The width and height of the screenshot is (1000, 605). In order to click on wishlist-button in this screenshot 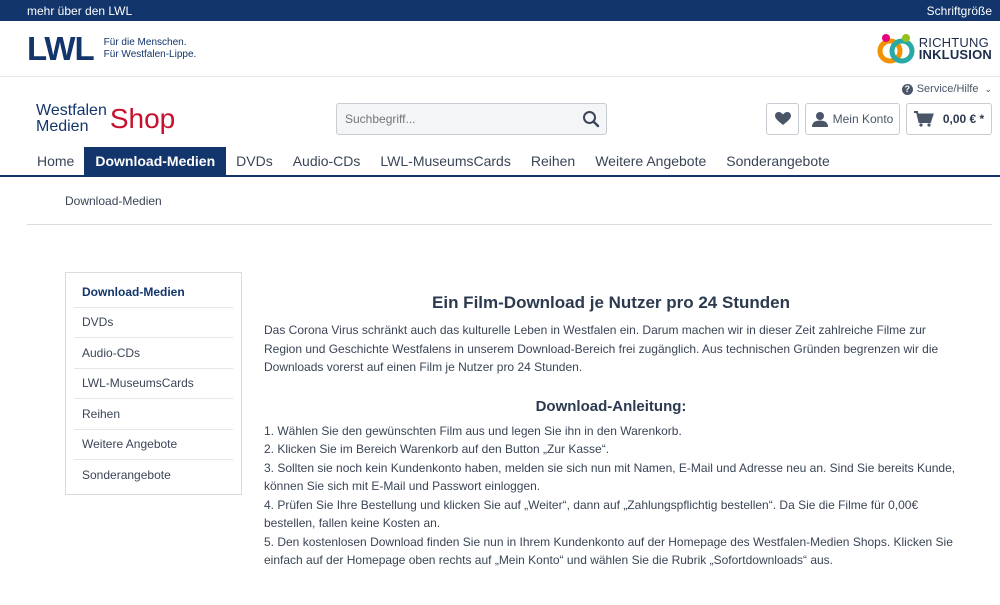, I will do `click(782, 119)`.